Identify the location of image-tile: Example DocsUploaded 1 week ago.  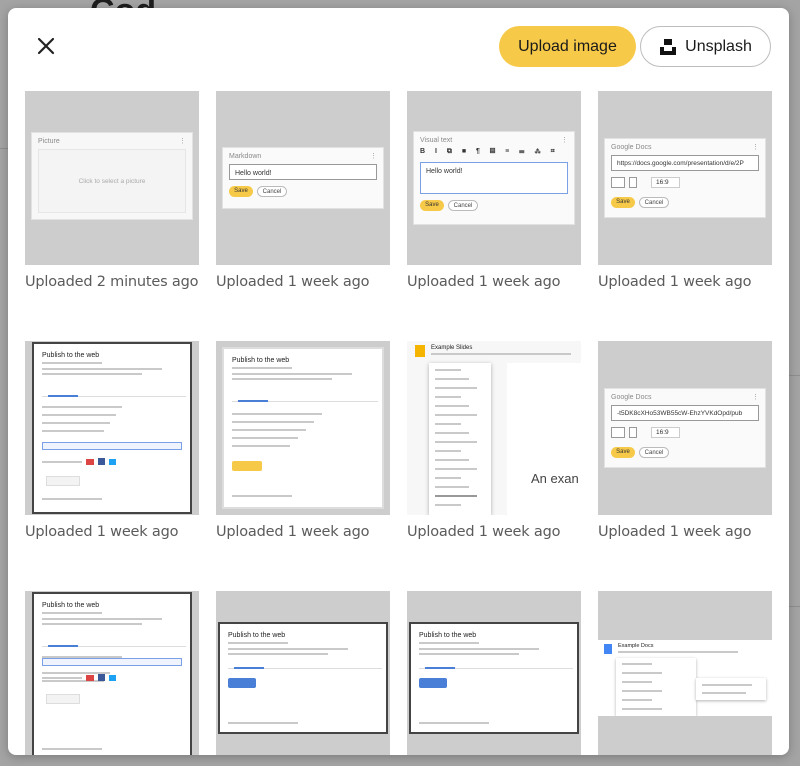
(685, 673).